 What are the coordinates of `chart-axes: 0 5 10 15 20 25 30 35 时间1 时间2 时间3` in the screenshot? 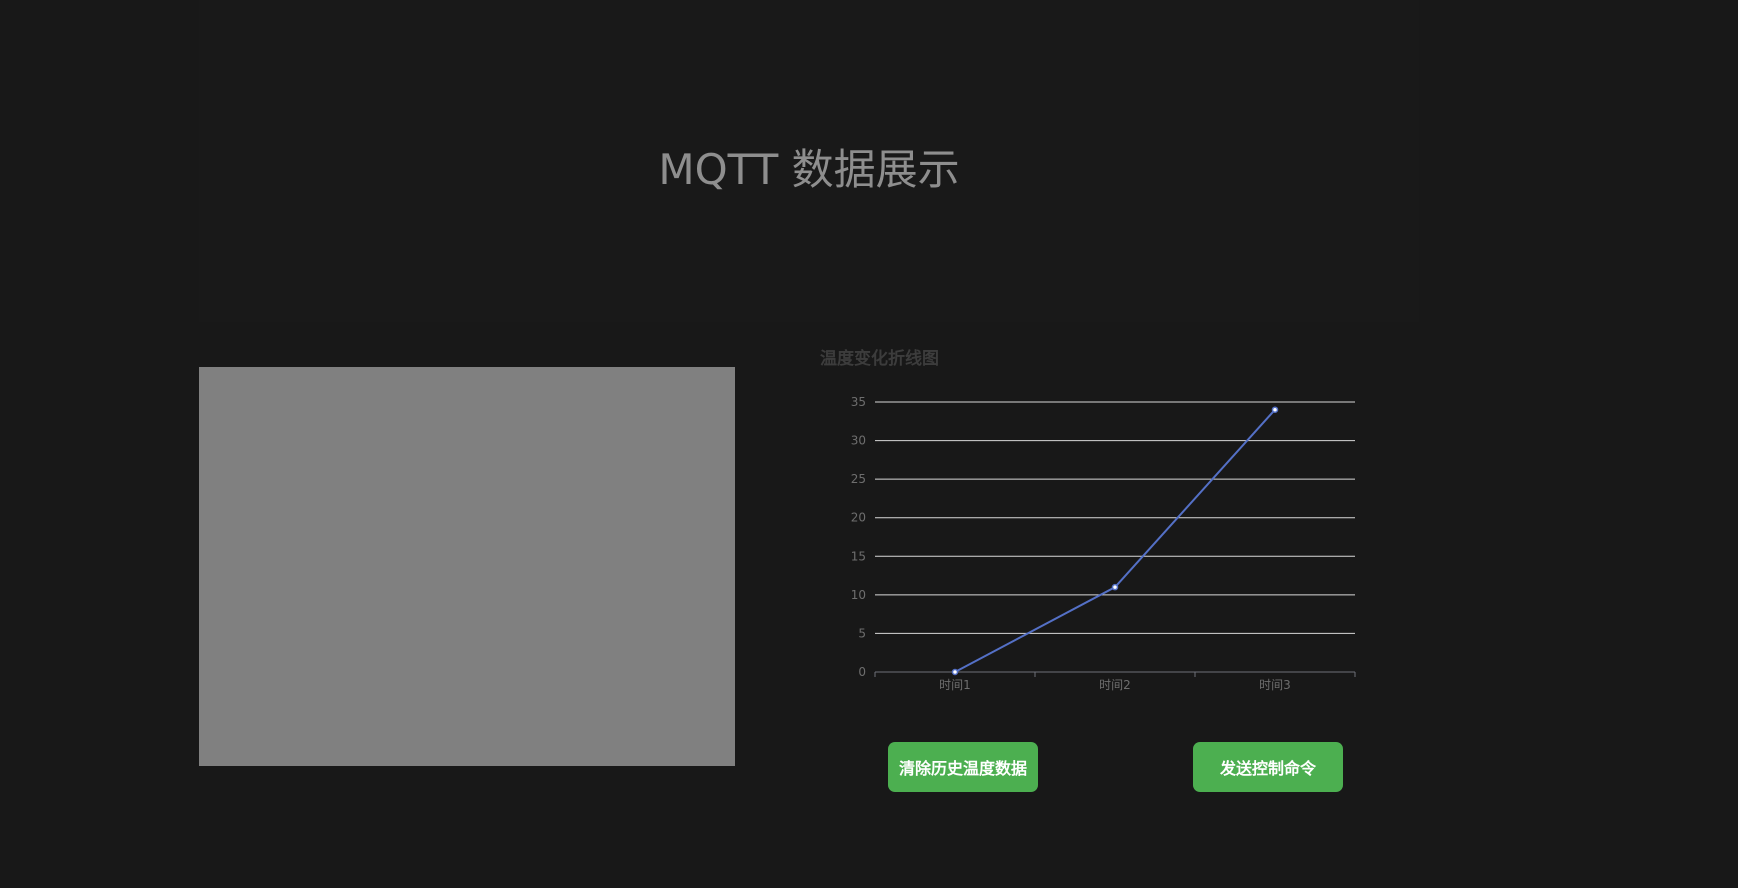 It's located at (1103, 543).